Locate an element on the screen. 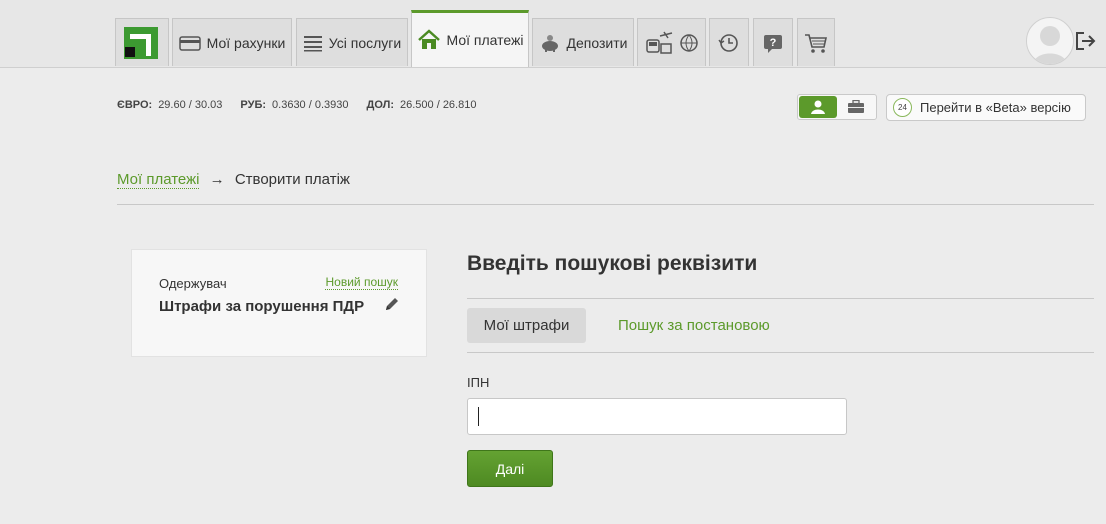 The height and width of the screenshot is (524, 1106). personal-mode-button is located at coordinates (818, 107).